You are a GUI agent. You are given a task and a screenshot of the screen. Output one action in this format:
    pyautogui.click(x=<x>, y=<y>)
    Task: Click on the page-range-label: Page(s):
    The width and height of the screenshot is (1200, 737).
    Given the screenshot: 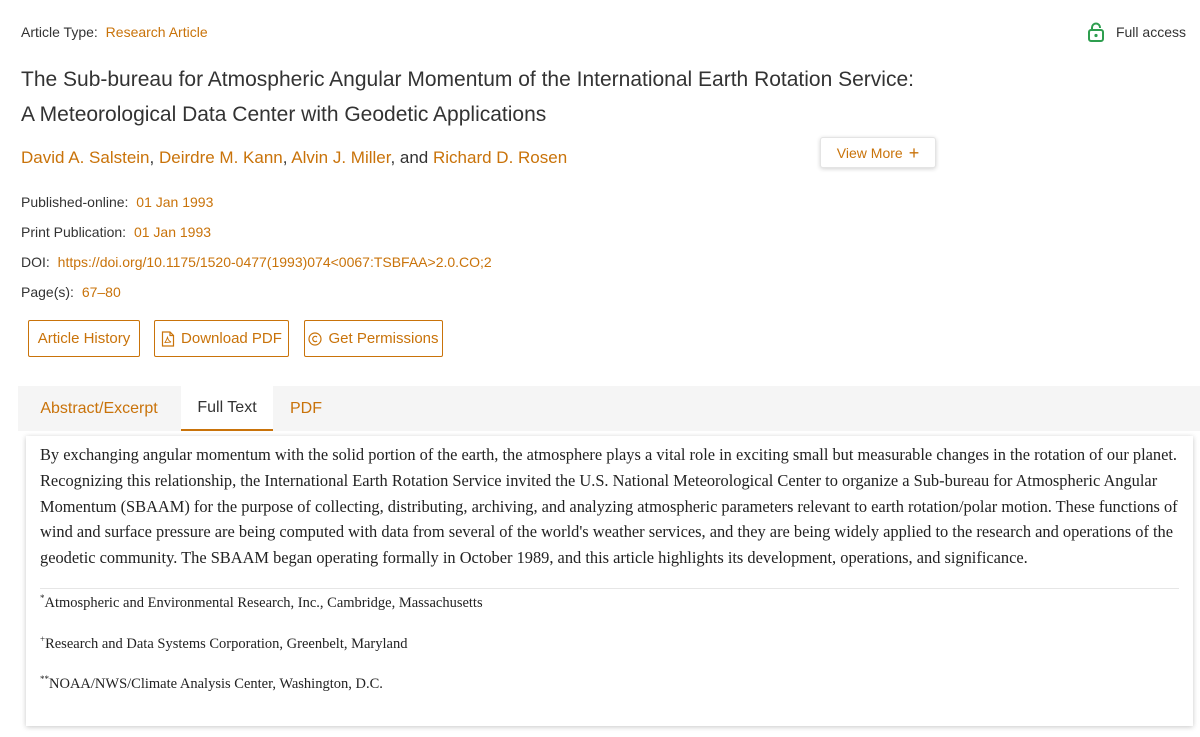 What is the action you would take?
    pyautogui.click(x=47, y=292)
    